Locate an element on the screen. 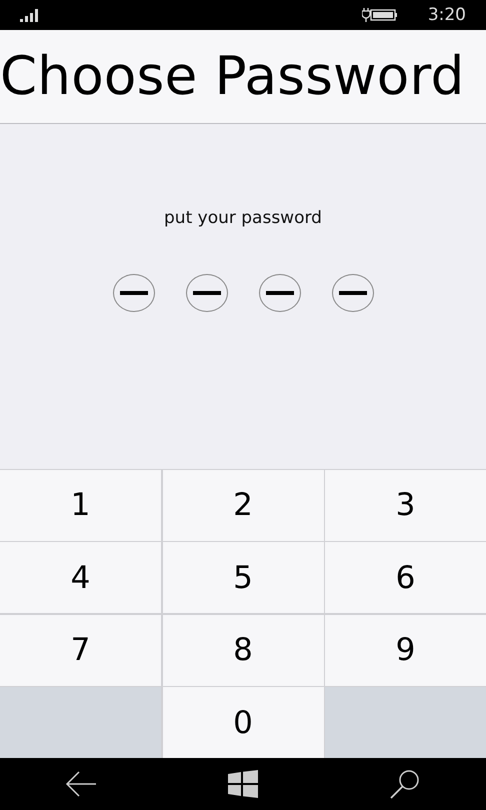  digit-key: 8 is located at coordinates (243, 650).